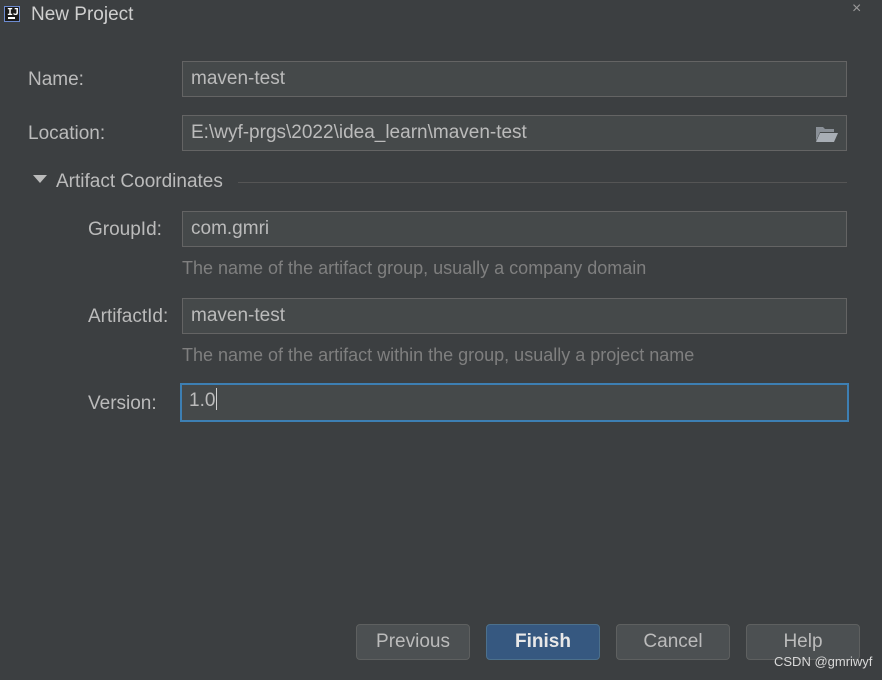 Image resolution: width=882 pixels, height=680 pixels. Describe the element at coordinates (67, 133) in the screenshot. I see `location-label: Location:` at that location.